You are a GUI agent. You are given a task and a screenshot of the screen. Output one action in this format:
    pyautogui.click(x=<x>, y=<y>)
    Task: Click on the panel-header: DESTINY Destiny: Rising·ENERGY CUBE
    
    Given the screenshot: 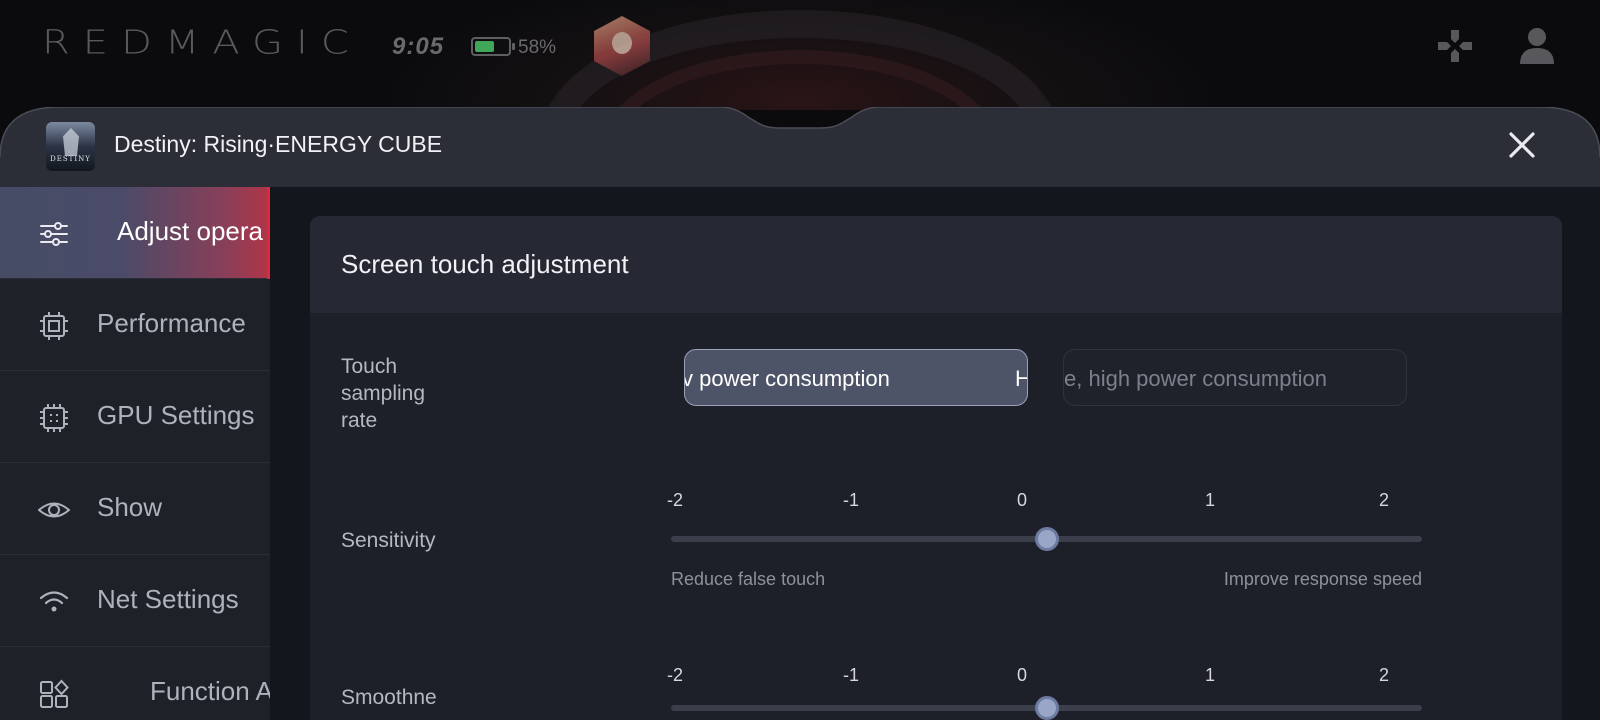 What is the action you would take?
    pyautogui.click(x=800, y=147)
    